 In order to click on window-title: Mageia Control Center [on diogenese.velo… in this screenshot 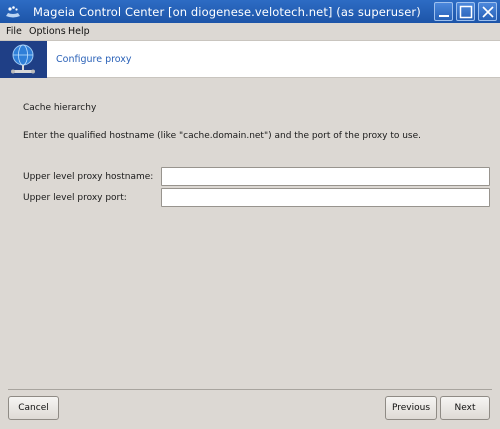, I will do `click(227, 12)`.